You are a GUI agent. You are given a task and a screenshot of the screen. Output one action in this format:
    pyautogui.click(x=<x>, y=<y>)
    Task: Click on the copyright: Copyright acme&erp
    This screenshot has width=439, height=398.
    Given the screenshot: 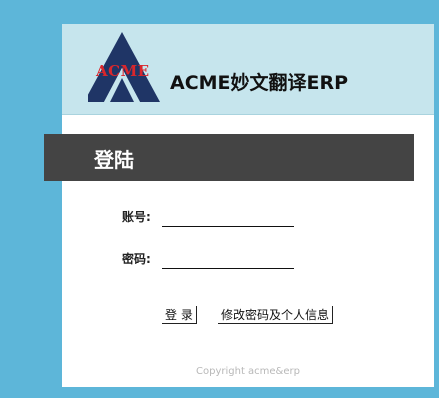 What is the action you would take?
    pyautogui.click(x=248, y=371)
    